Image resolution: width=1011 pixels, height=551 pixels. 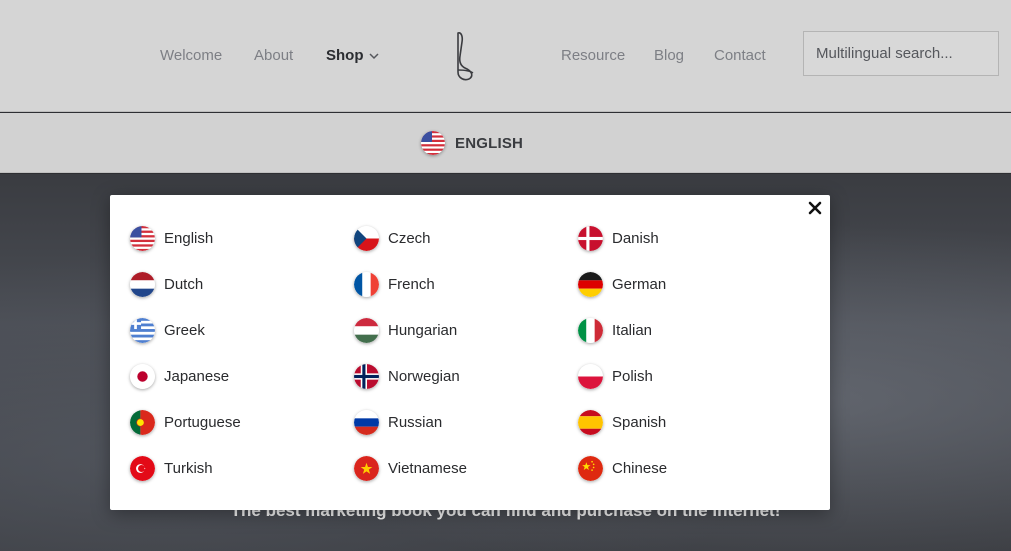 I want to click on language-option-hungarian: Hungarian, so click(x=405, y=330).